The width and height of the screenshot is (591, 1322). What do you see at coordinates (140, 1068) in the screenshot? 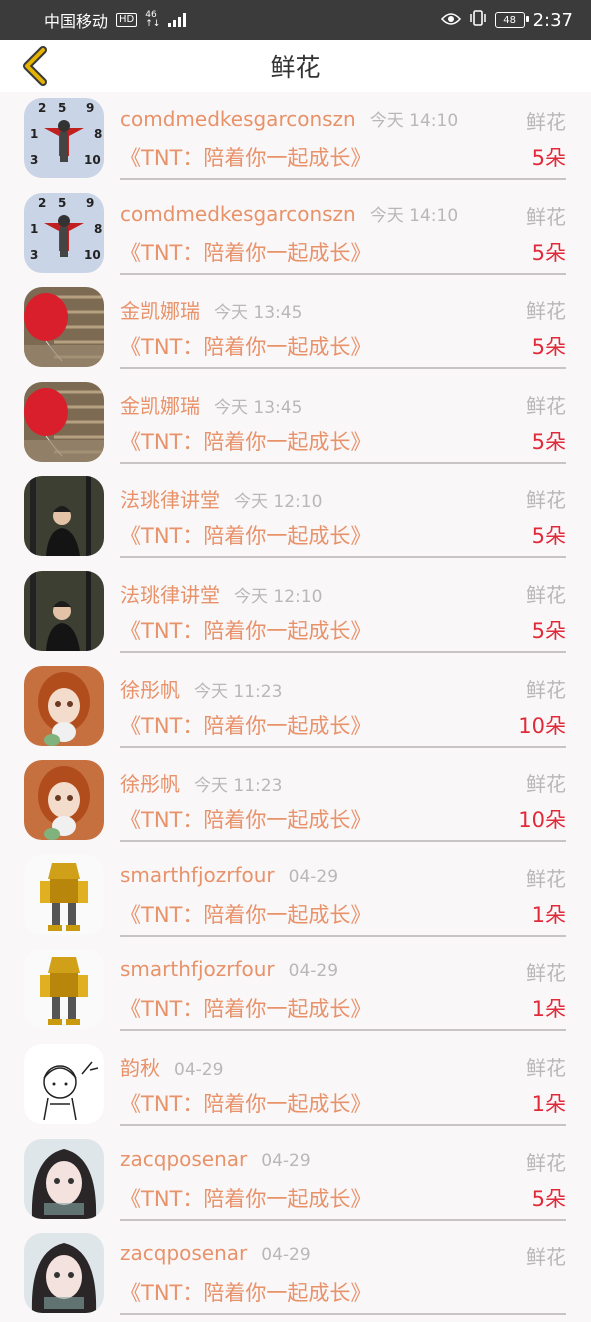
I see `user-name: 韵秋` at bounding box center [140, 1068].